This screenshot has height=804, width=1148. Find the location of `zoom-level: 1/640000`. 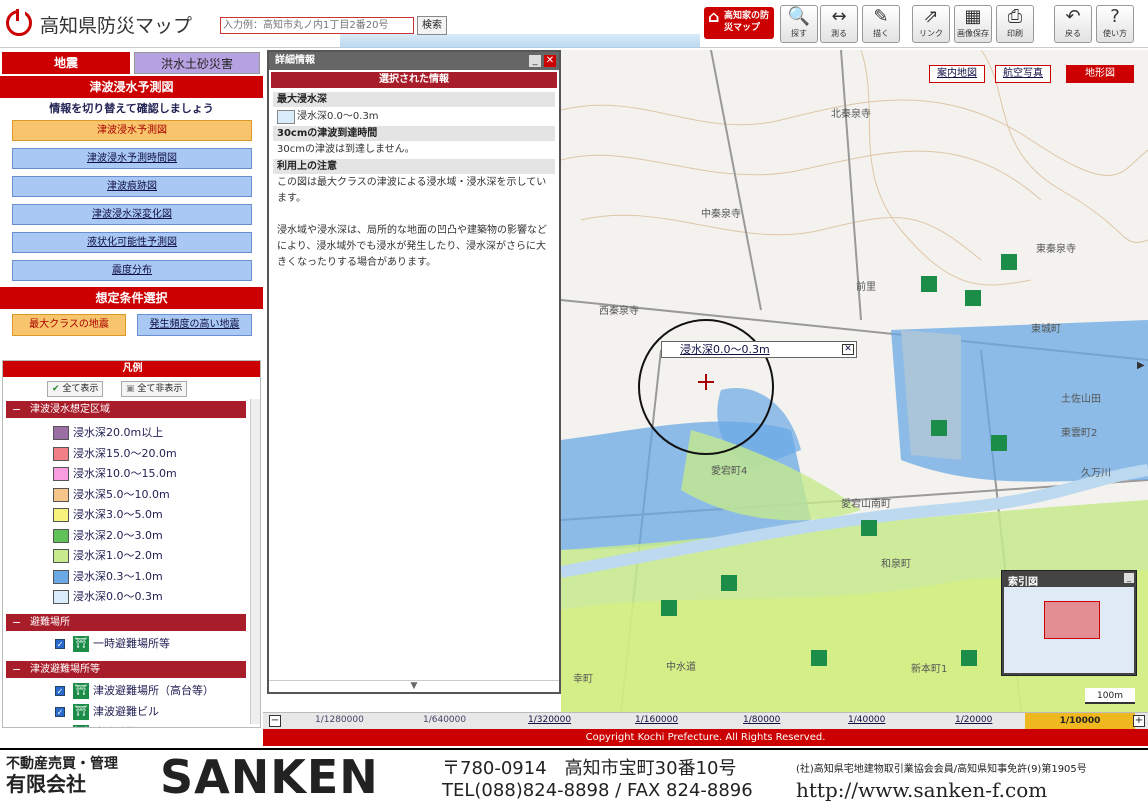

zoom-level: 1/640000 is located at coordinates (444, 720).